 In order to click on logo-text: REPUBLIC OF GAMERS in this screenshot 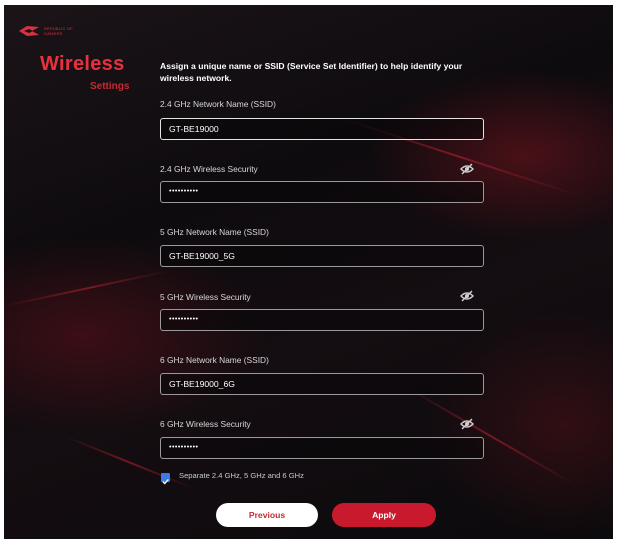, I will do `click(58, 31)`.